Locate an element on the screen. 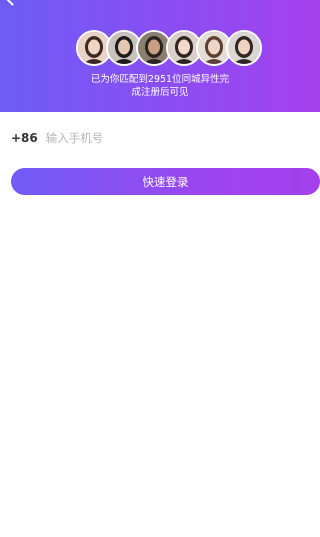 The height and width of the screenshot is (537, 320). phone-field-row: +86 is located at coordinates (160, 138).